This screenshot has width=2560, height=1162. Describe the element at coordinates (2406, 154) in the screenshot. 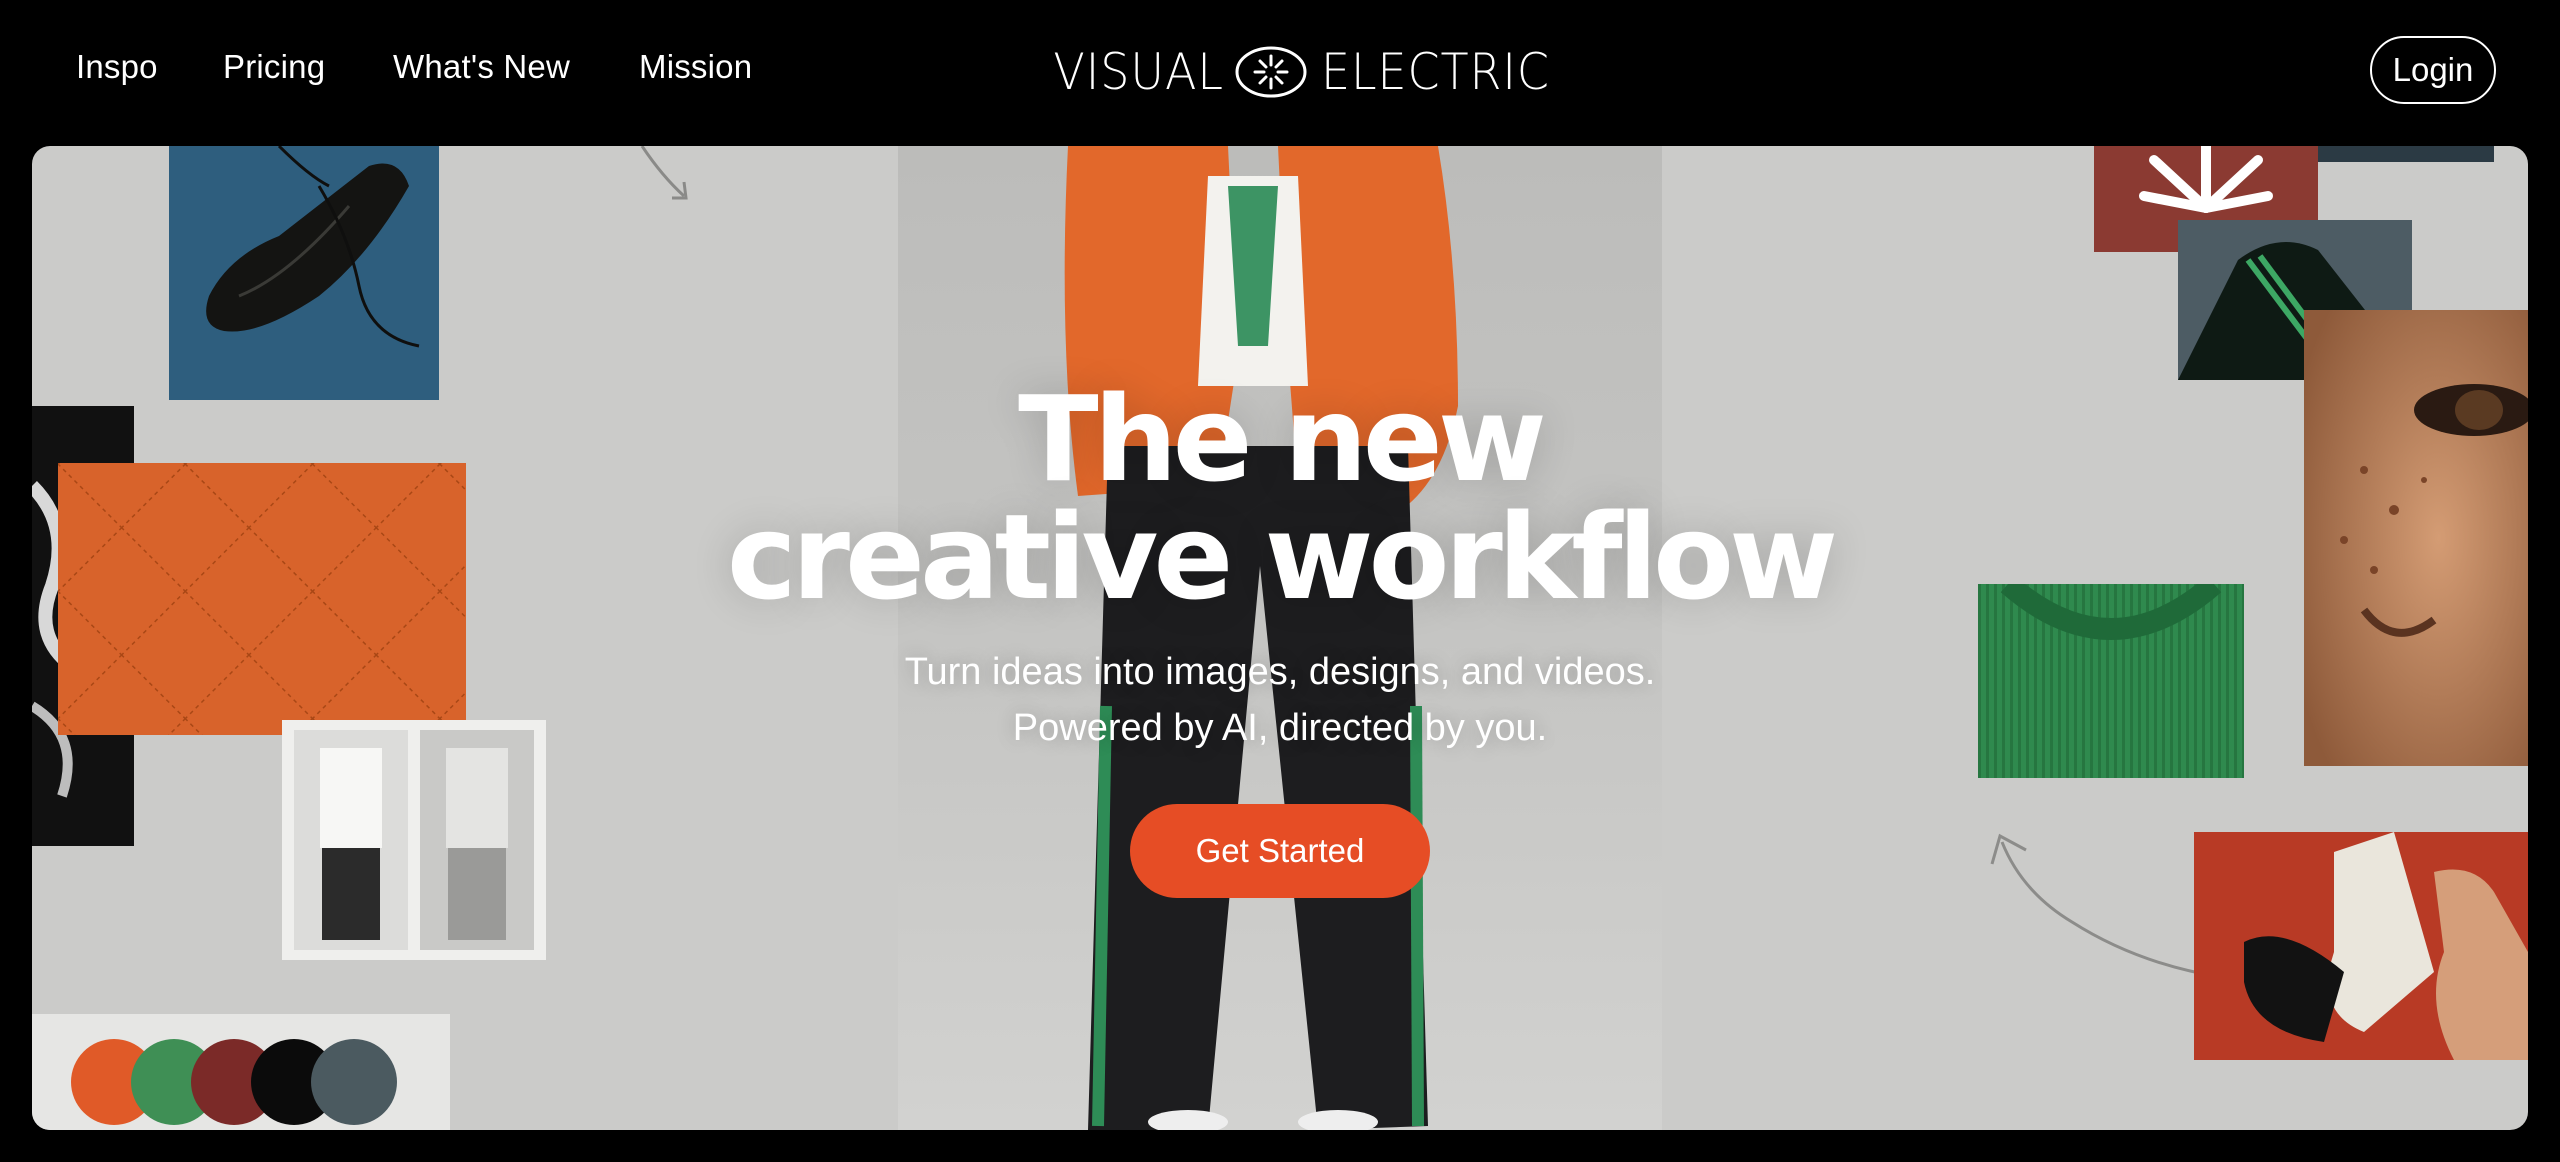

I see `collage-dark-strip-image` at that location.